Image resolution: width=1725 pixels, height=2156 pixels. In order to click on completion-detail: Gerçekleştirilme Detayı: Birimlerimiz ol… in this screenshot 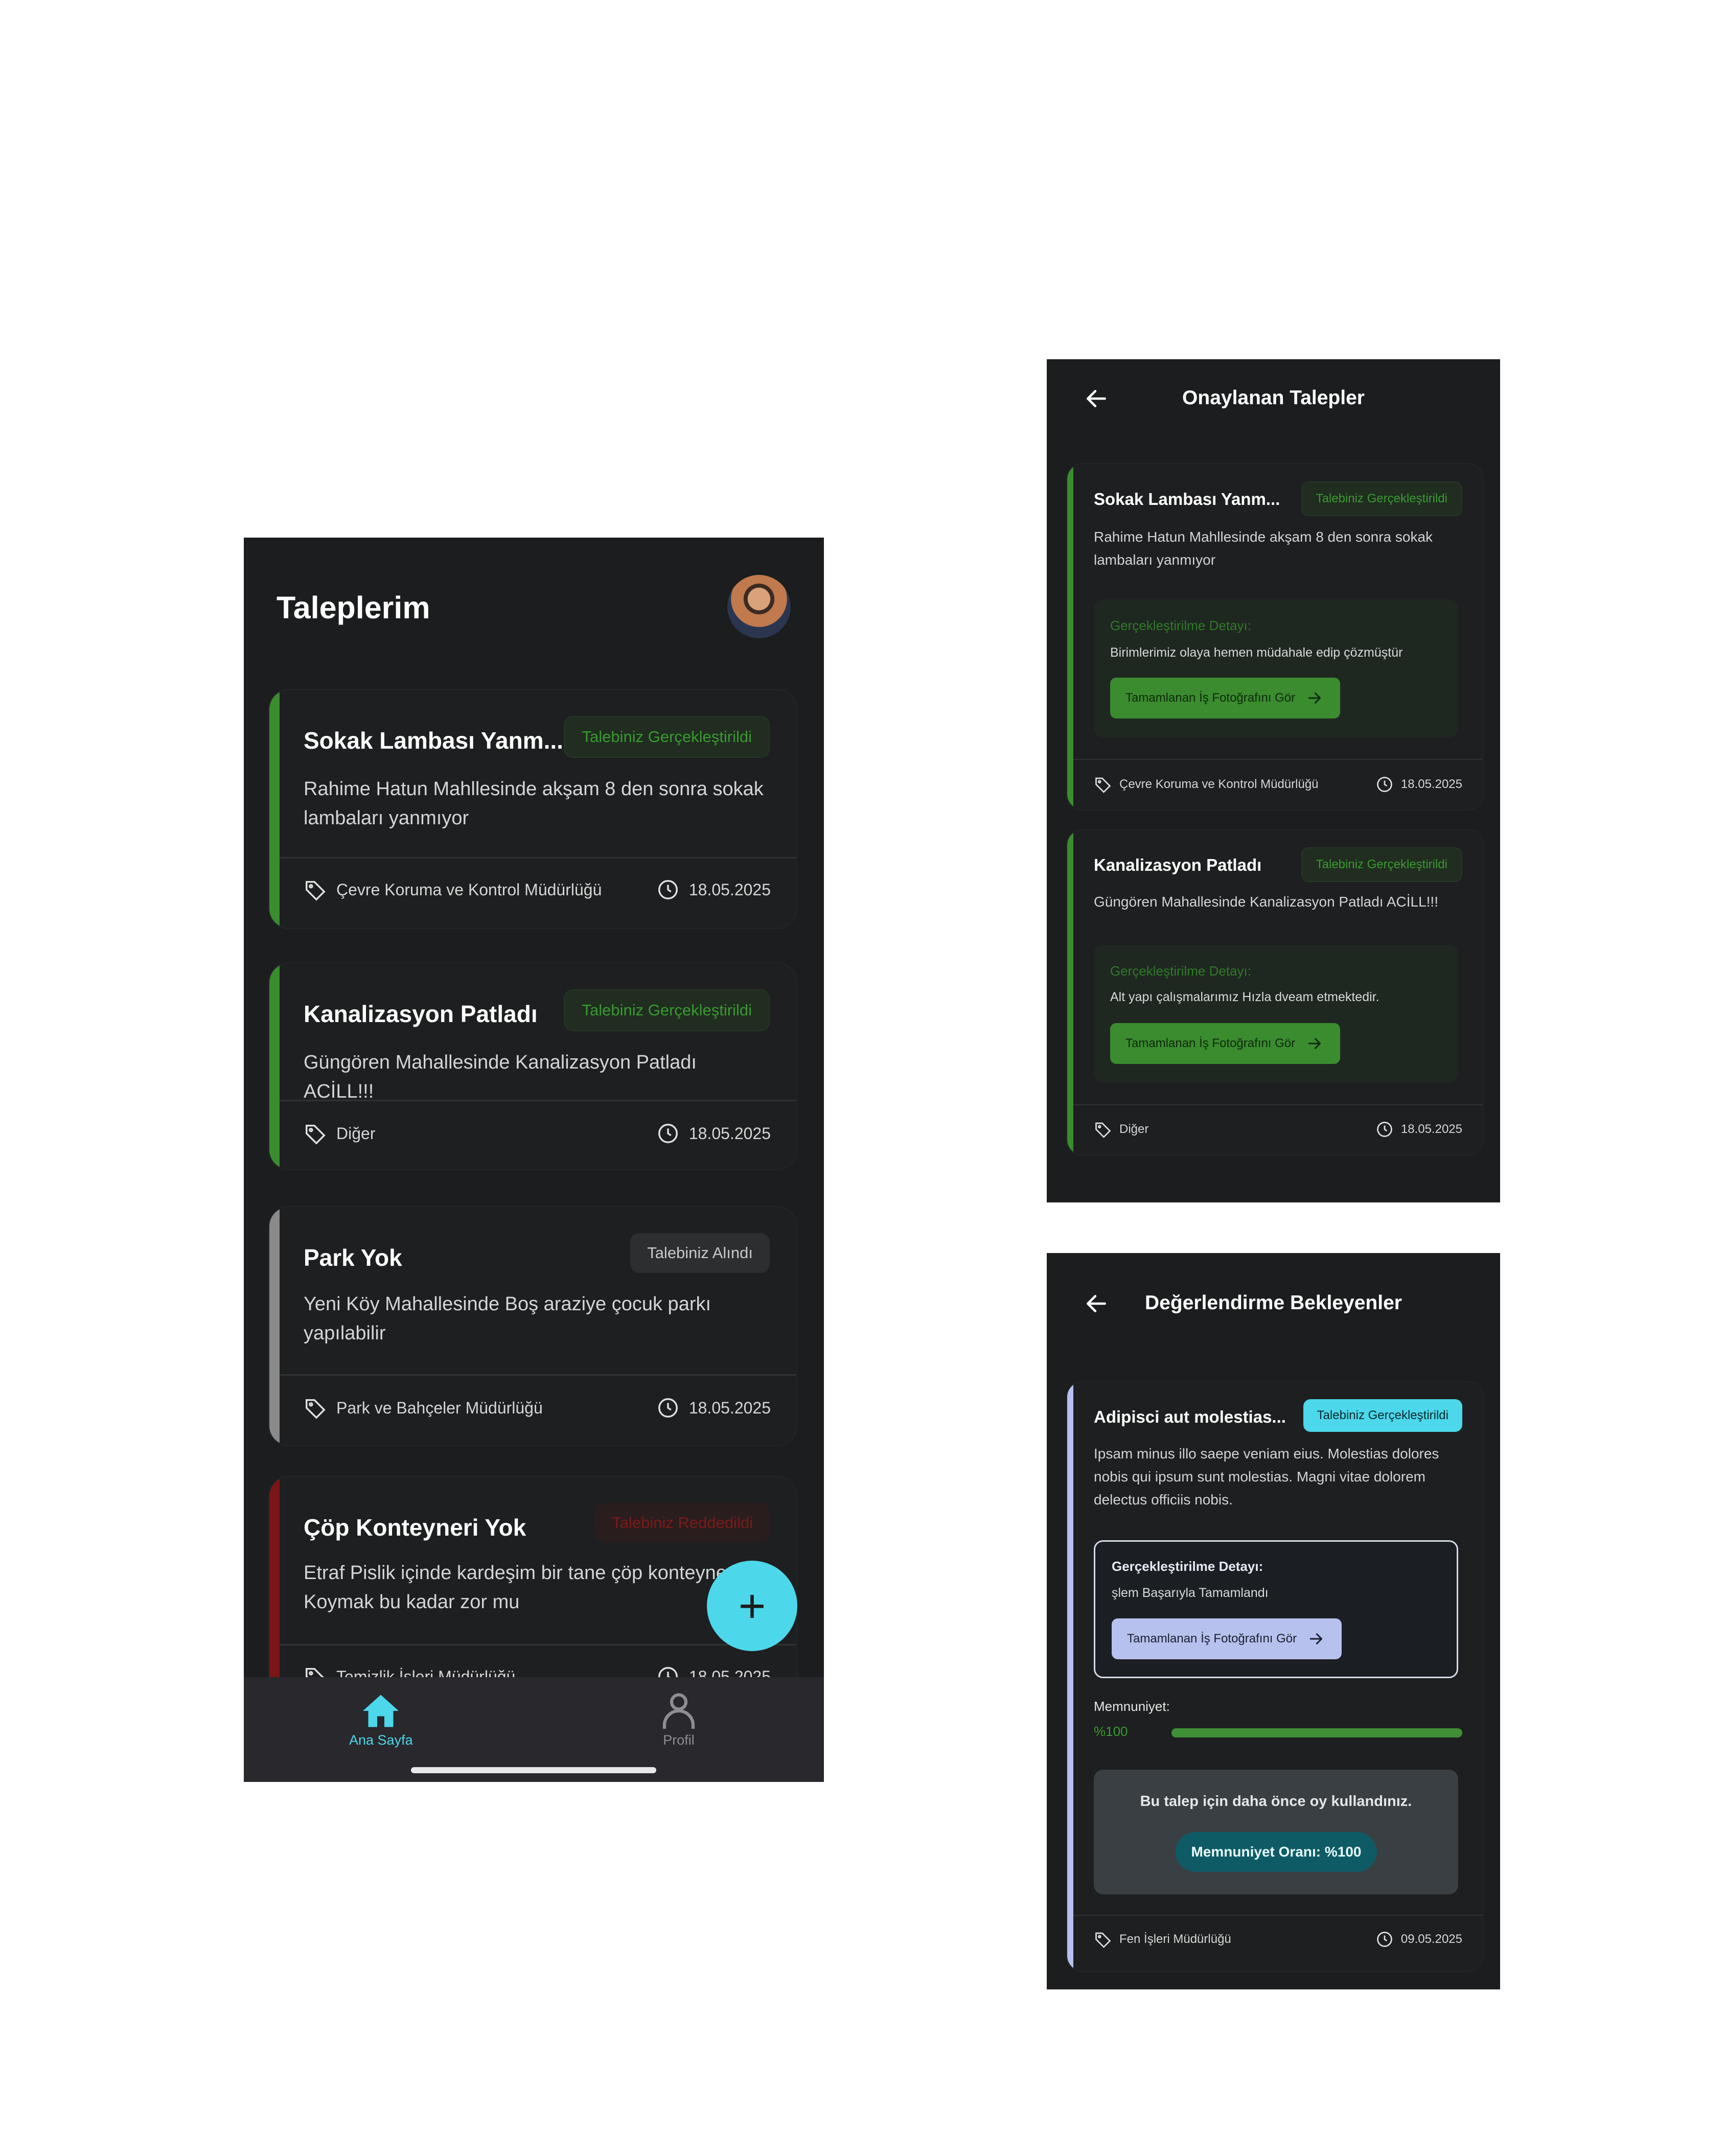, I will do `click(1276, 668)`.